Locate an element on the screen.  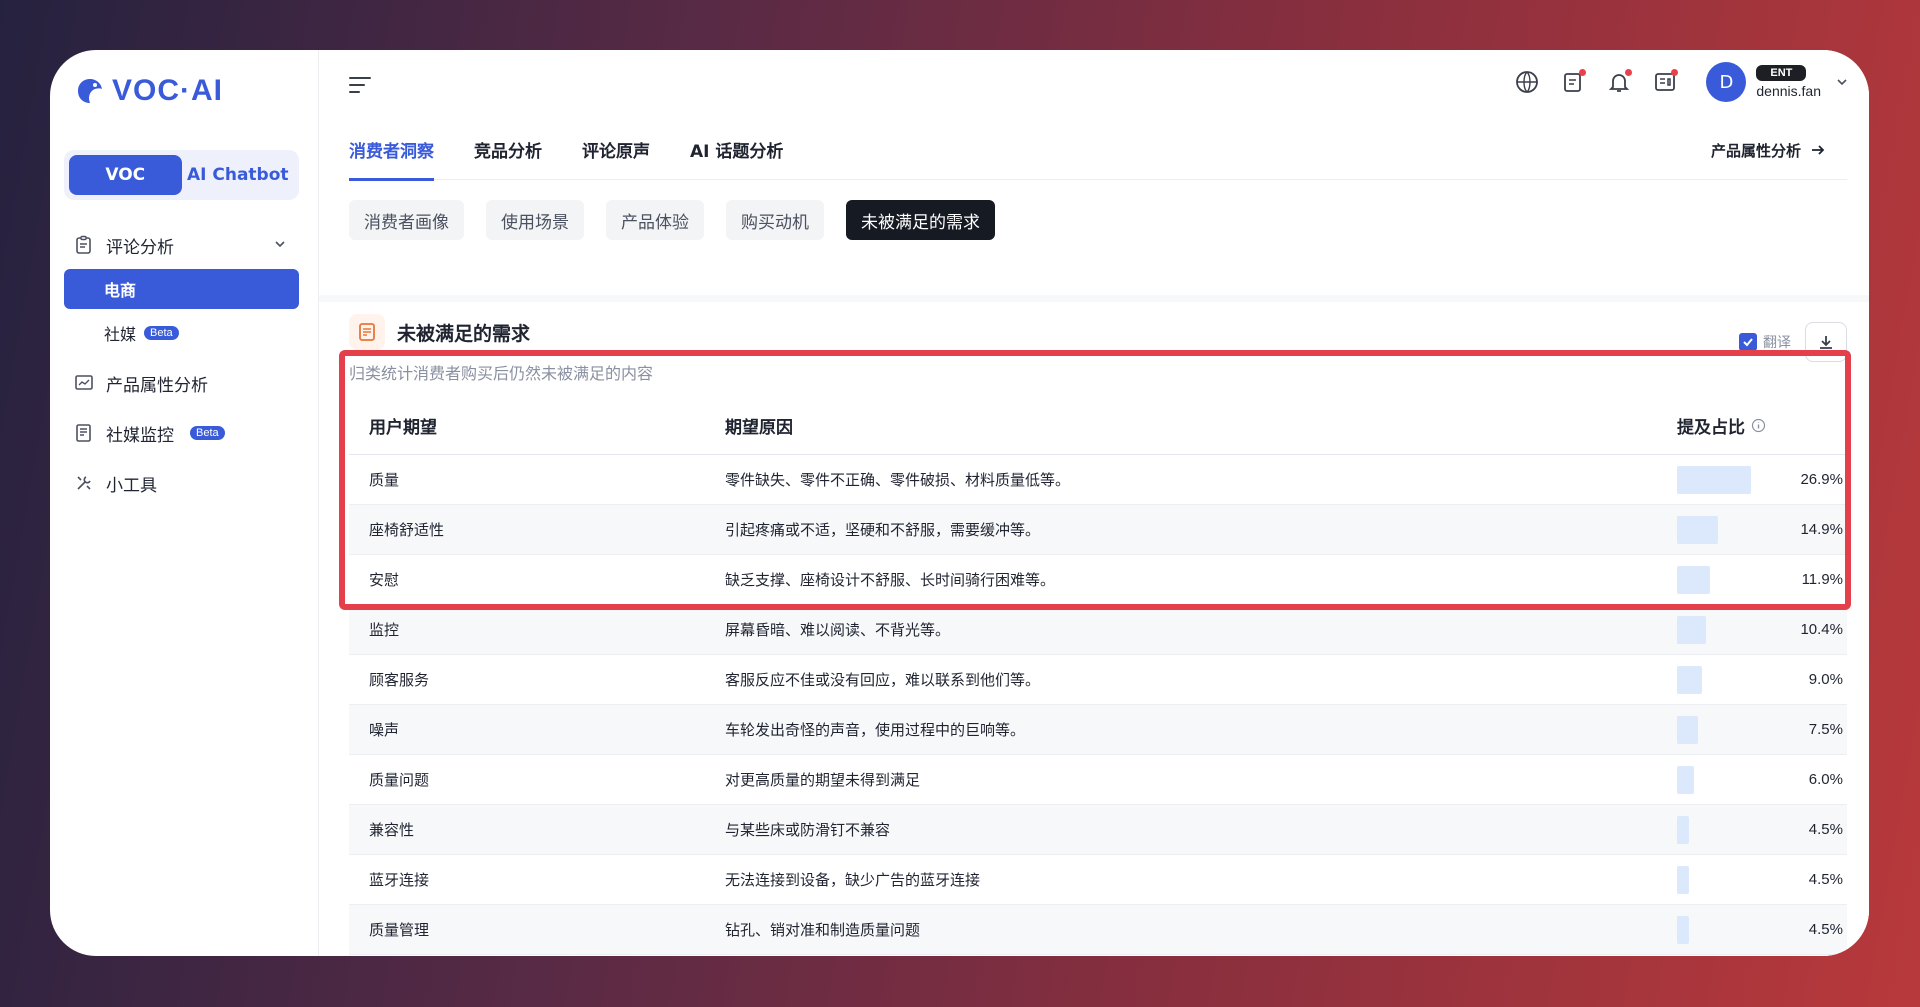
cell-reason: 缺乏支撑、座椅设计不舒服、长时间骑行困难等。 is located at coordinates (890, 580).